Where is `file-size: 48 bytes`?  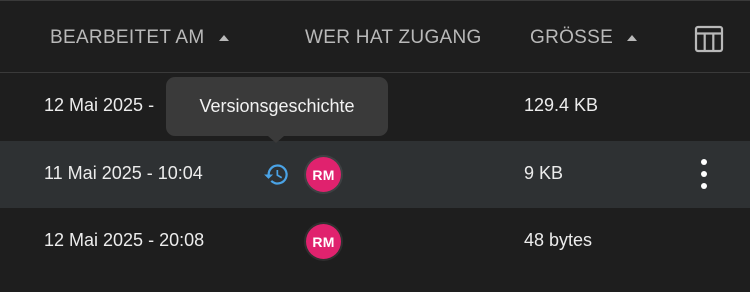 file-size: 48 bytes is located at coordinates (558, 240).